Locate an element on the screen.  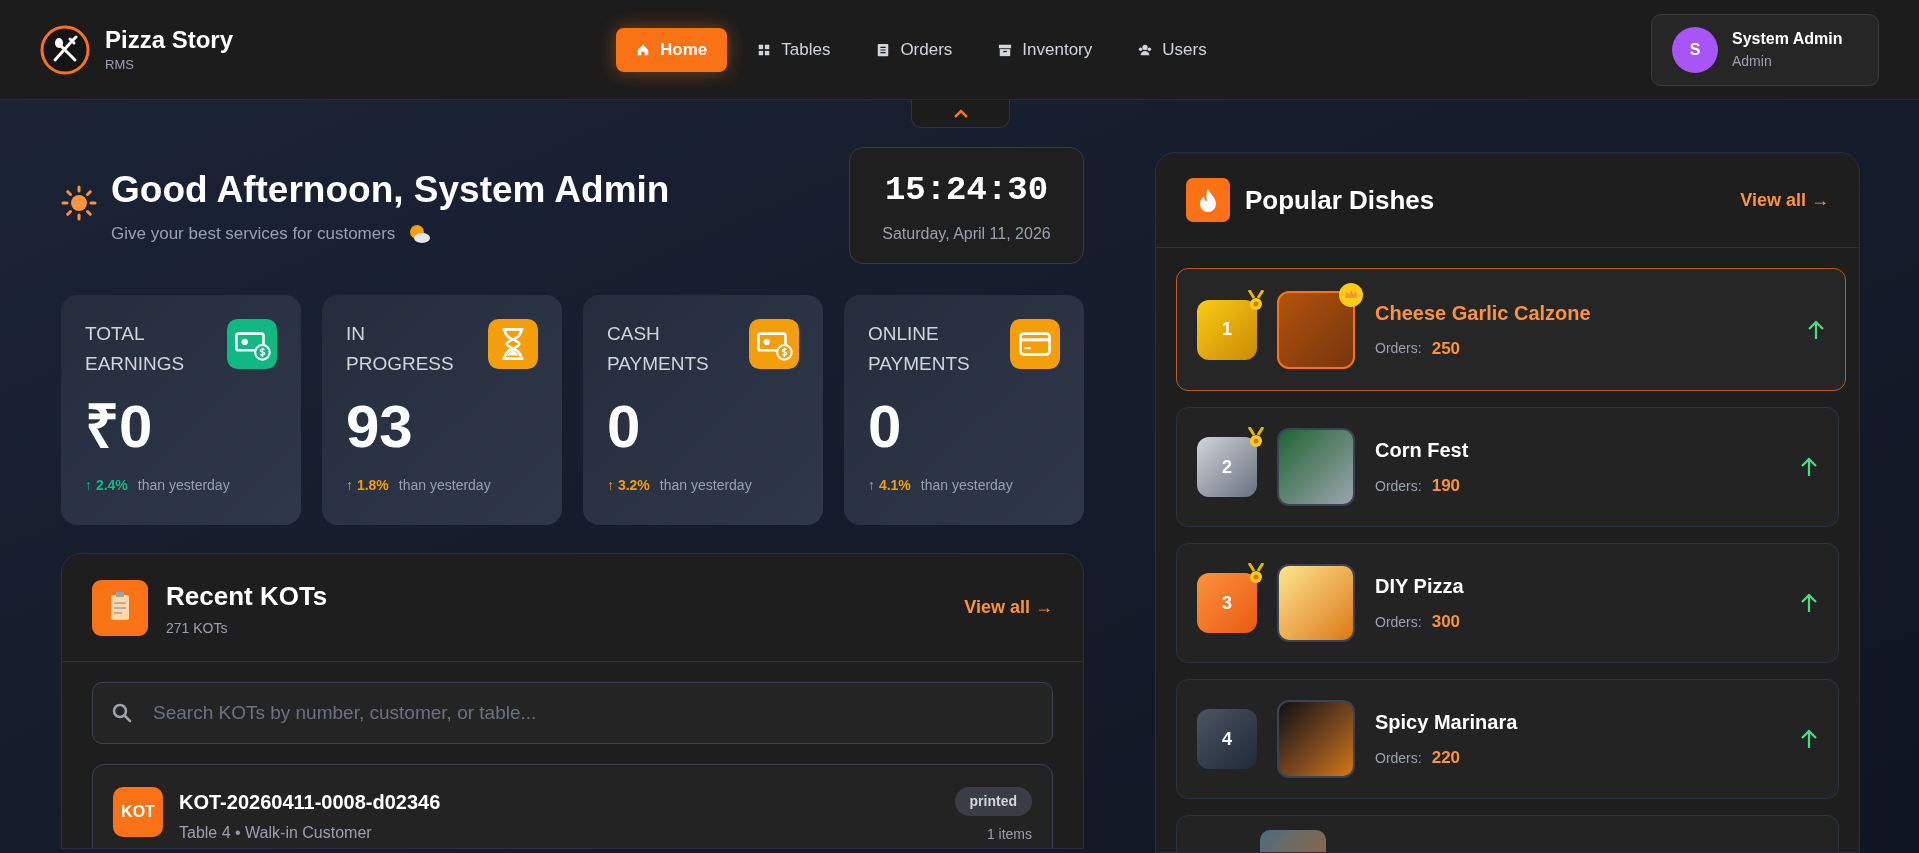
order-count: 190 is located at coordinates (1446, 486).